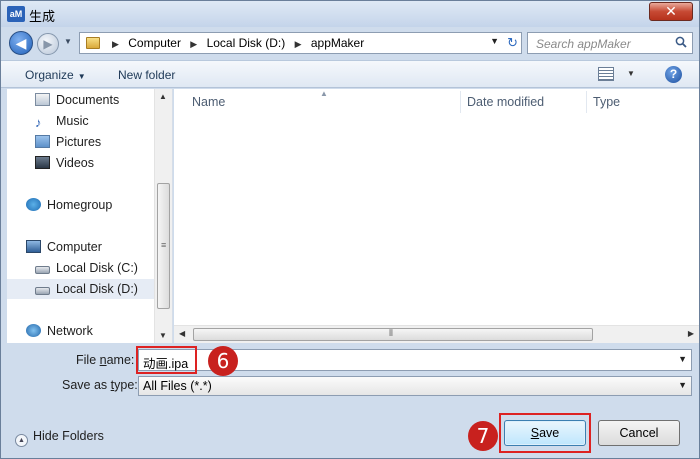  What do you see at coordinates (42, 141) in the screenshot?
I see `pictures-icon` at bounding box center [42, 141].